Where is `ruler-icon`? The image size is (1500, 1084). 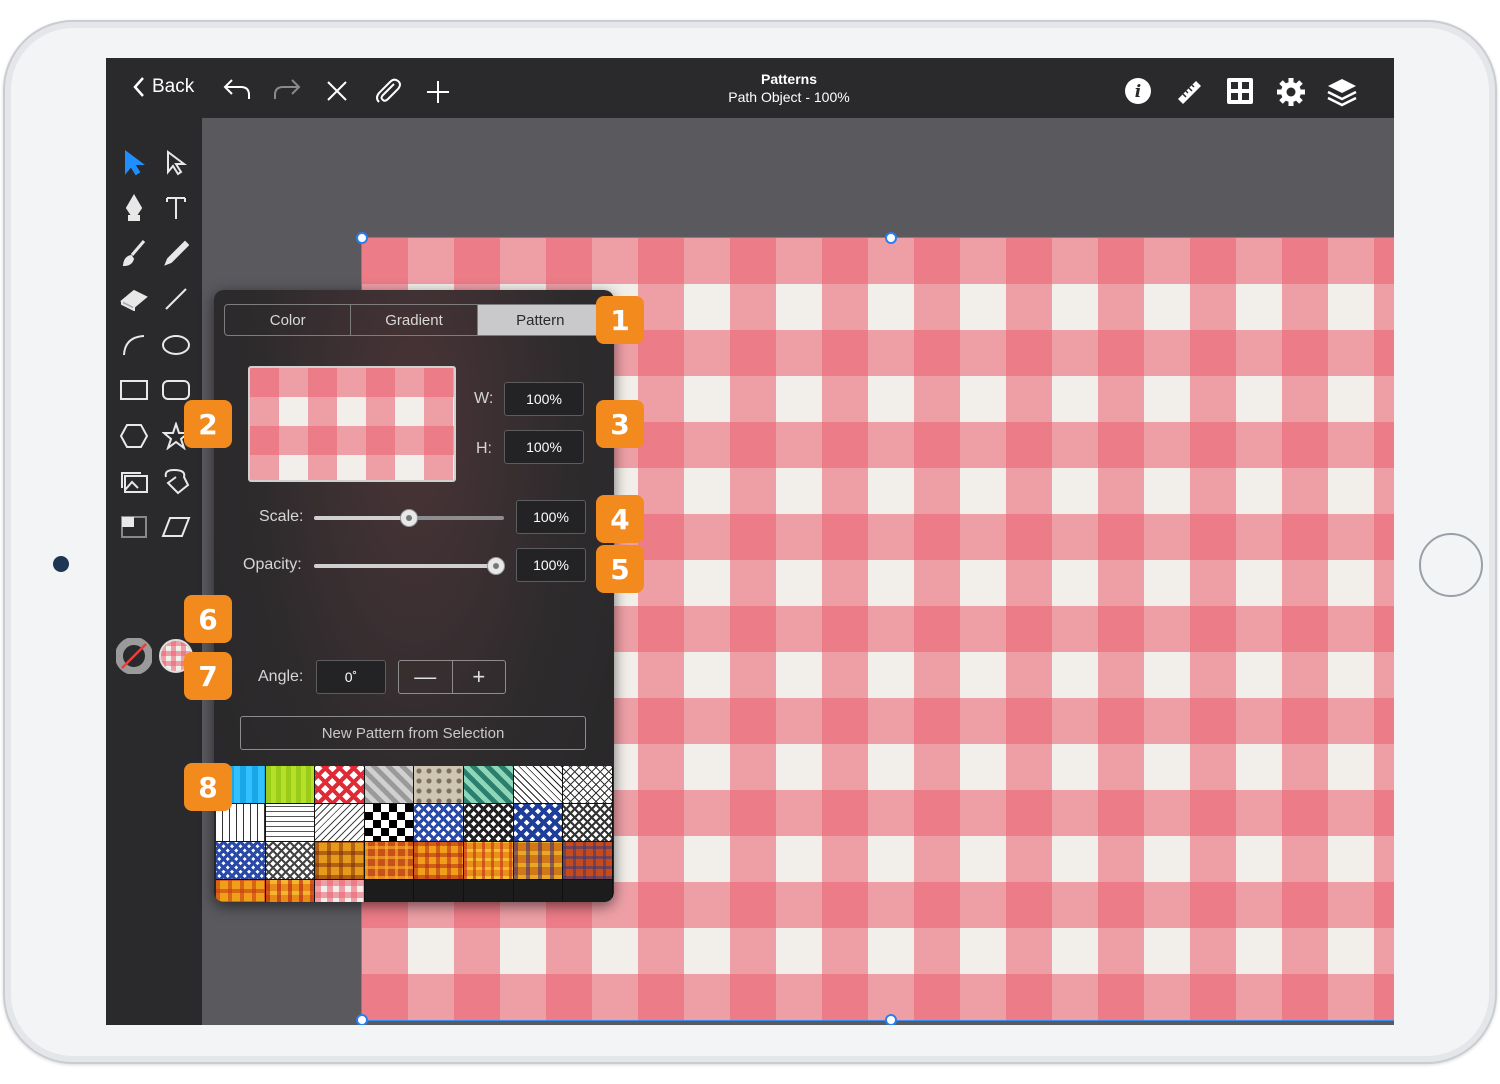 ruler-icon is located at coordinates (1189, 94).